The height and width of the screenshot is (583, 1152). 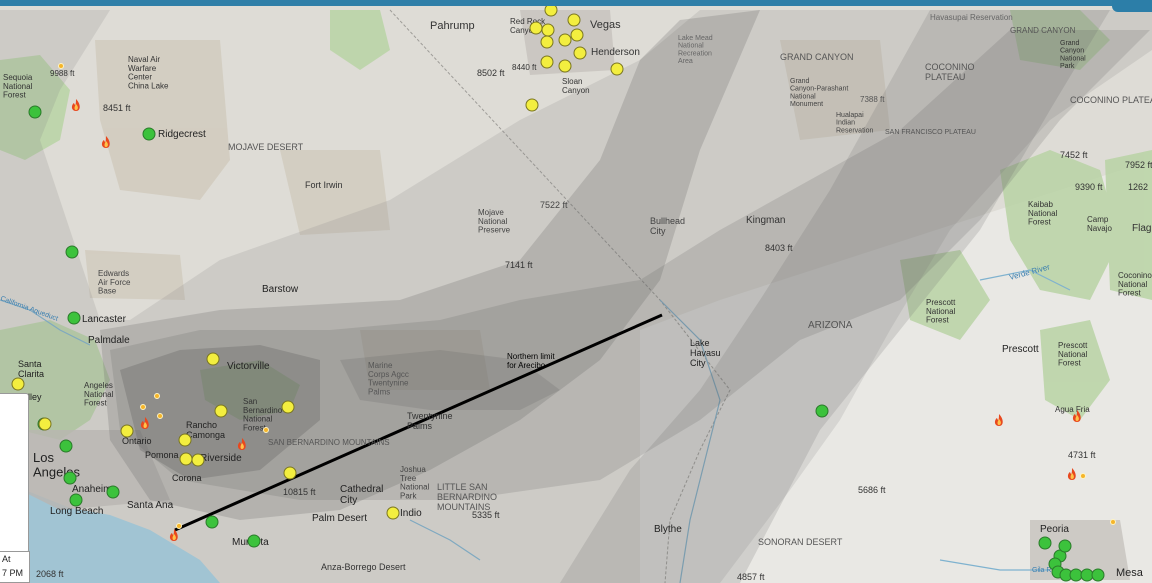 What do you see at coordinates (31, 369) in the screenshot?
I see `label-santa-clarita: Santa Clarita` at bounding box center [31, 369].